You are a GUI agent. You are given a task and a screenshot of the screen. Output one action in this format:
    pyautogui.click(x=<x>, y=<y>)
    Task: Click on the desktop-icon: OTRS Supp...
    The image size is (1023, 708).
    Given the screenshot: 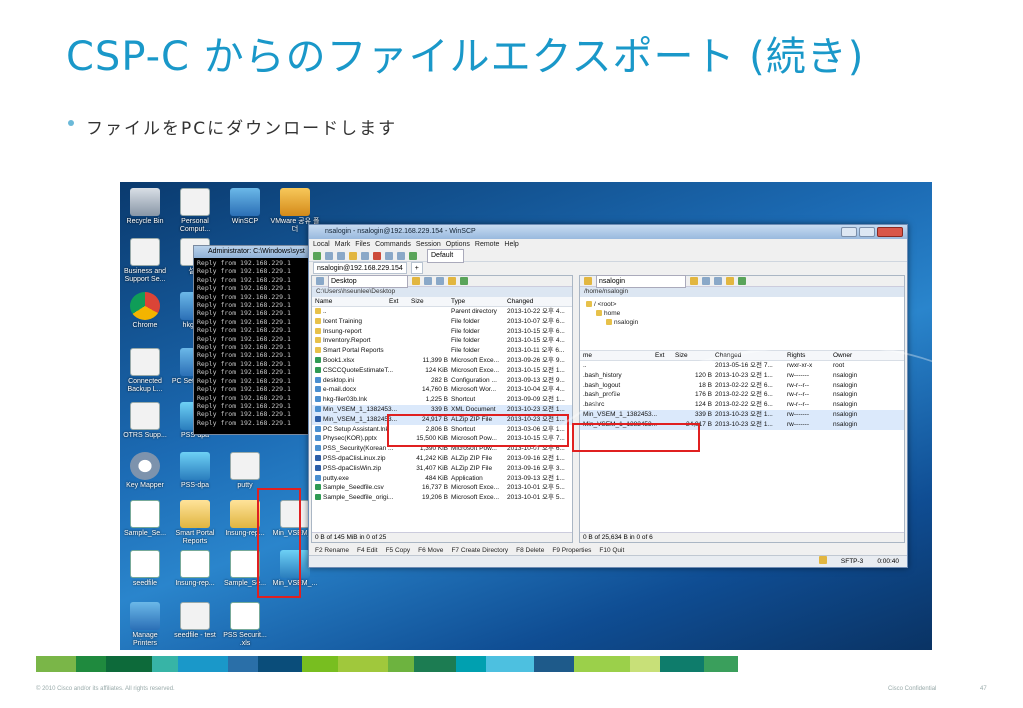 What is the action you would take?
    pyautogui.click(x=145, y=421)
    